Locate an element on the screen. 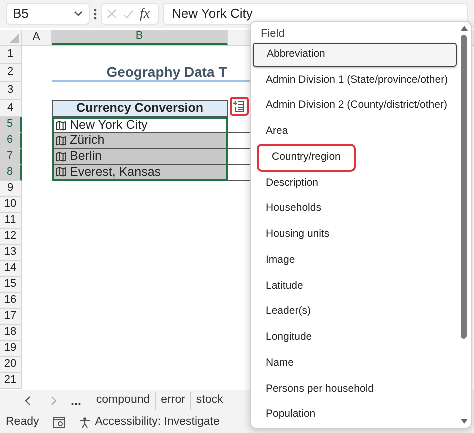 The height and width of the screenshot is (433, 474). accessibility-status: Accessibility: Investigate is located at coordinates (157, 423).